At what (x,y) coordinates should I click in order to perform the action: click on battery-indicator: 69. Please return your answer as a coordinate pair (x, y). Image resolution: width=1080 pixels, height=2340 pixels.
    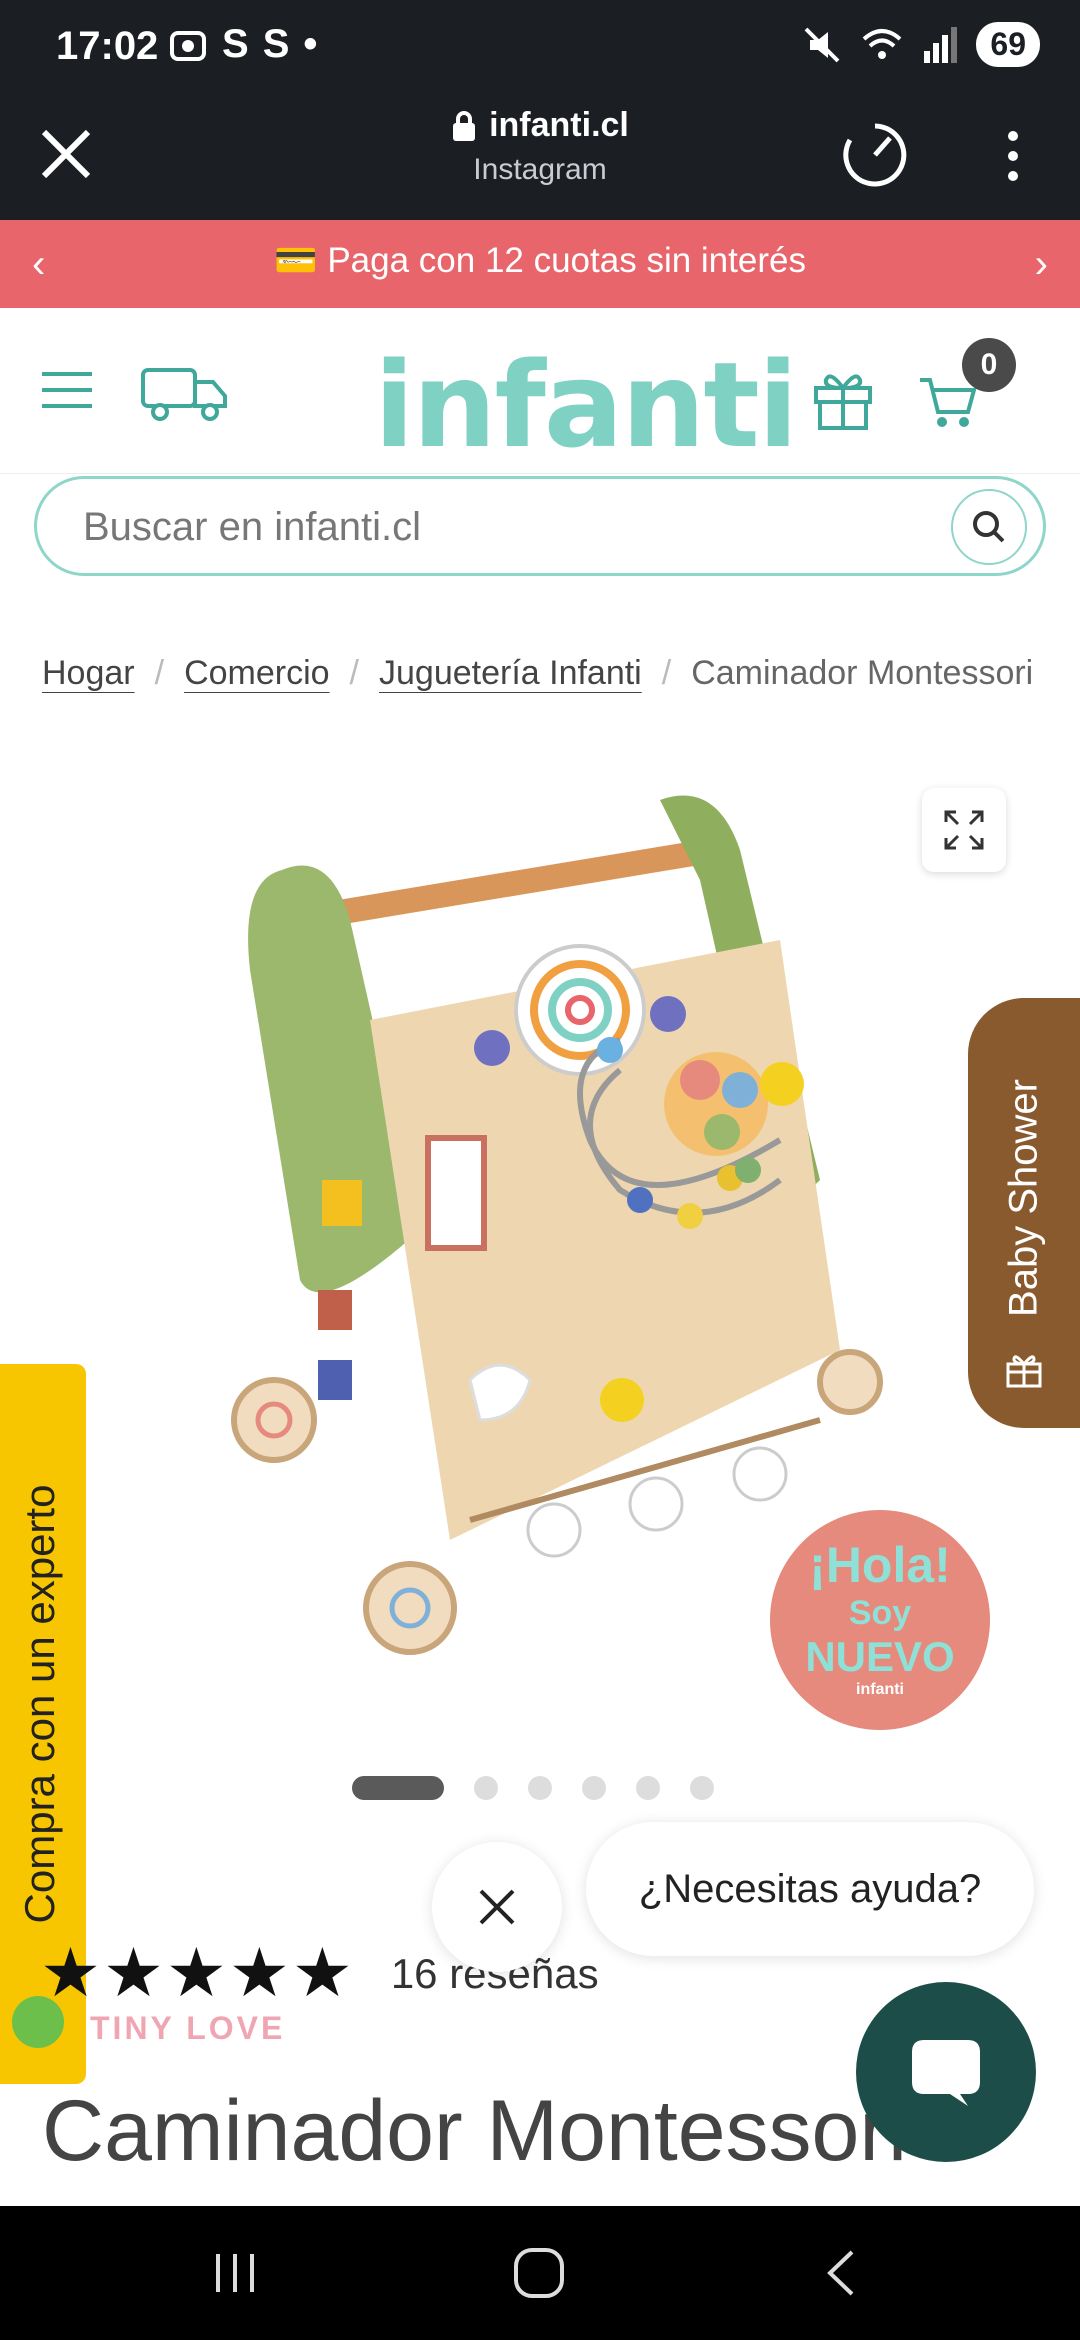
    Looking at the image, I should click on (1008, 44).